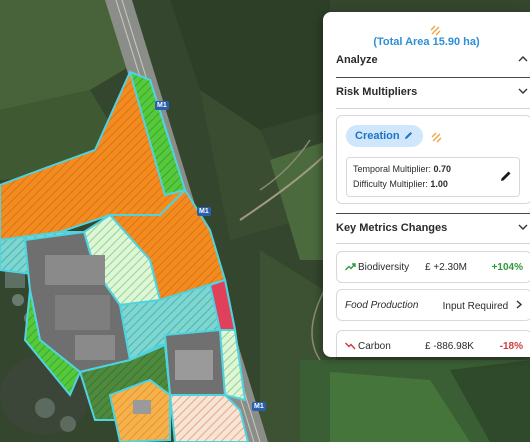  Describe the element at coordinates (506, 177) in the screenshot. I see `edit-multipliers-pencil-icon` at that location.